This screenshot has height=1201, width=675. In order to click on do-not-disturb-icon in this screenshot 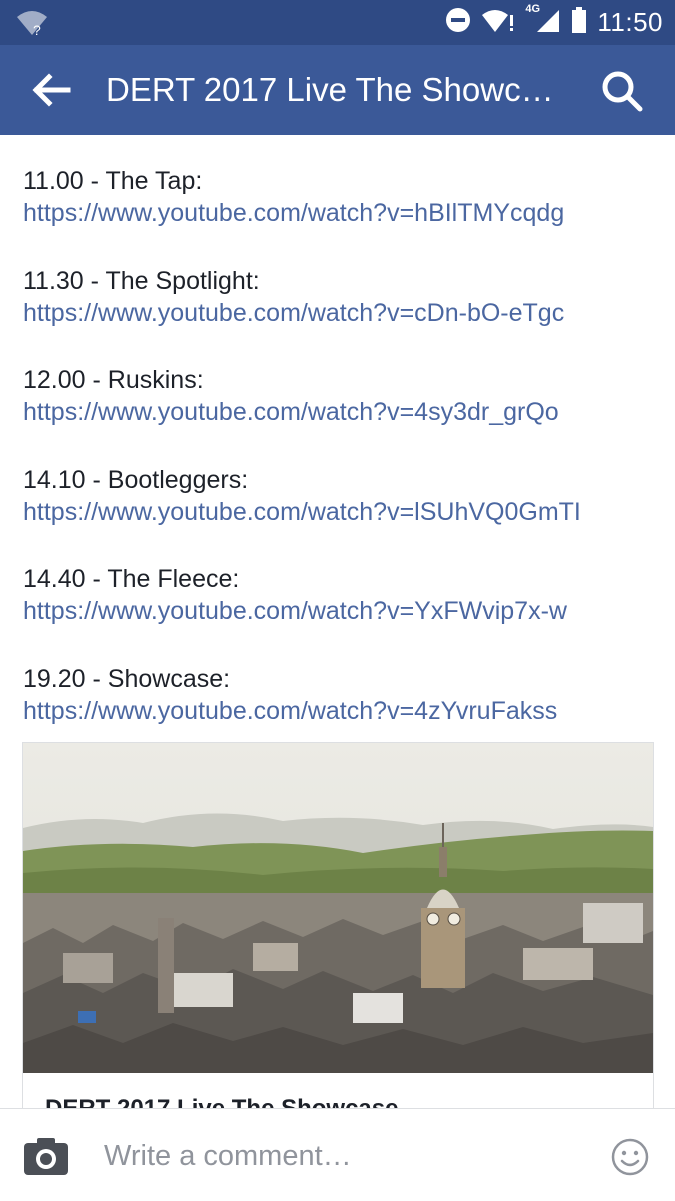, I will do `click(458, 22)`.